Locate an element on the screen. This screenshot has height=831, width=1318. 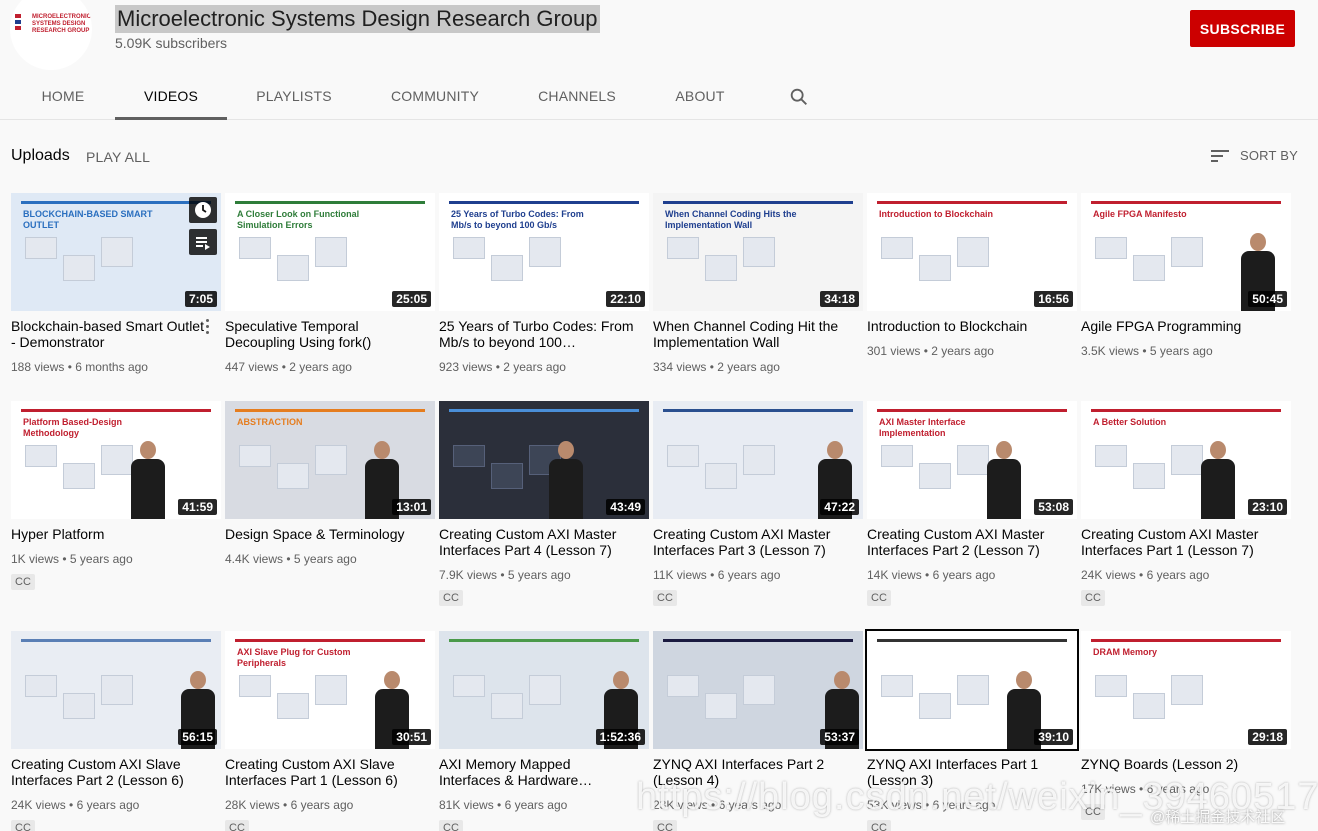
upload-age: 2 years ago is located at coordinates (320, 367).